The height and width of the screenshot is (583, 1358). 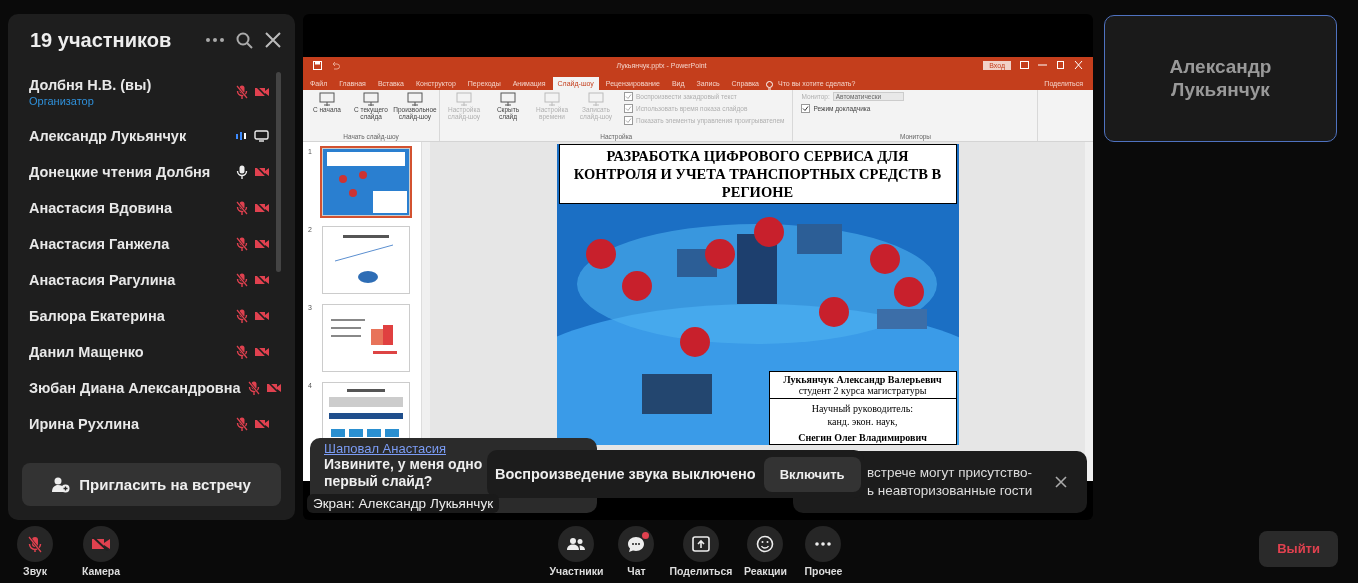 What do you see at coordinates (244, 40) in the screenshot?
I see `search-icon` at bounding box center [244, 40].